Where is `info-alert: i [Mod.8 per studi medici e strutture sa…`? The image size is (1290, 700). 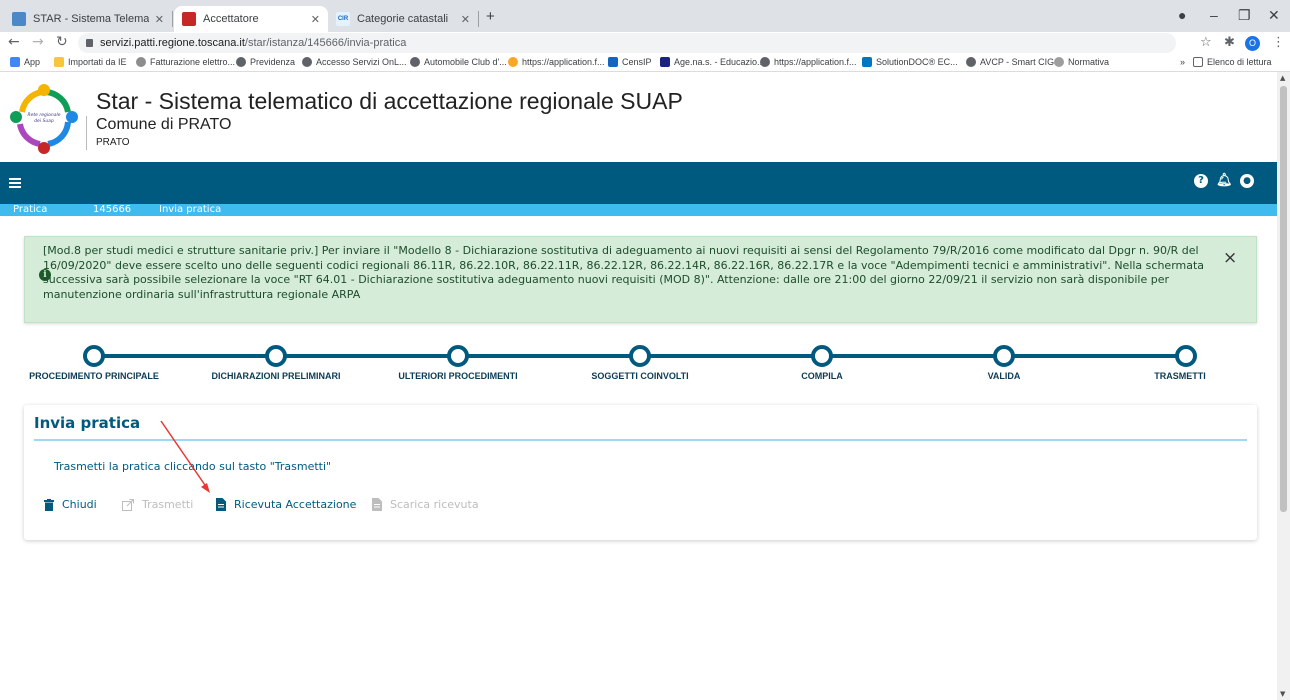
info-alert: i [Mod.8 per studi medici e strutture sa… is located at coordinates (640, 279).